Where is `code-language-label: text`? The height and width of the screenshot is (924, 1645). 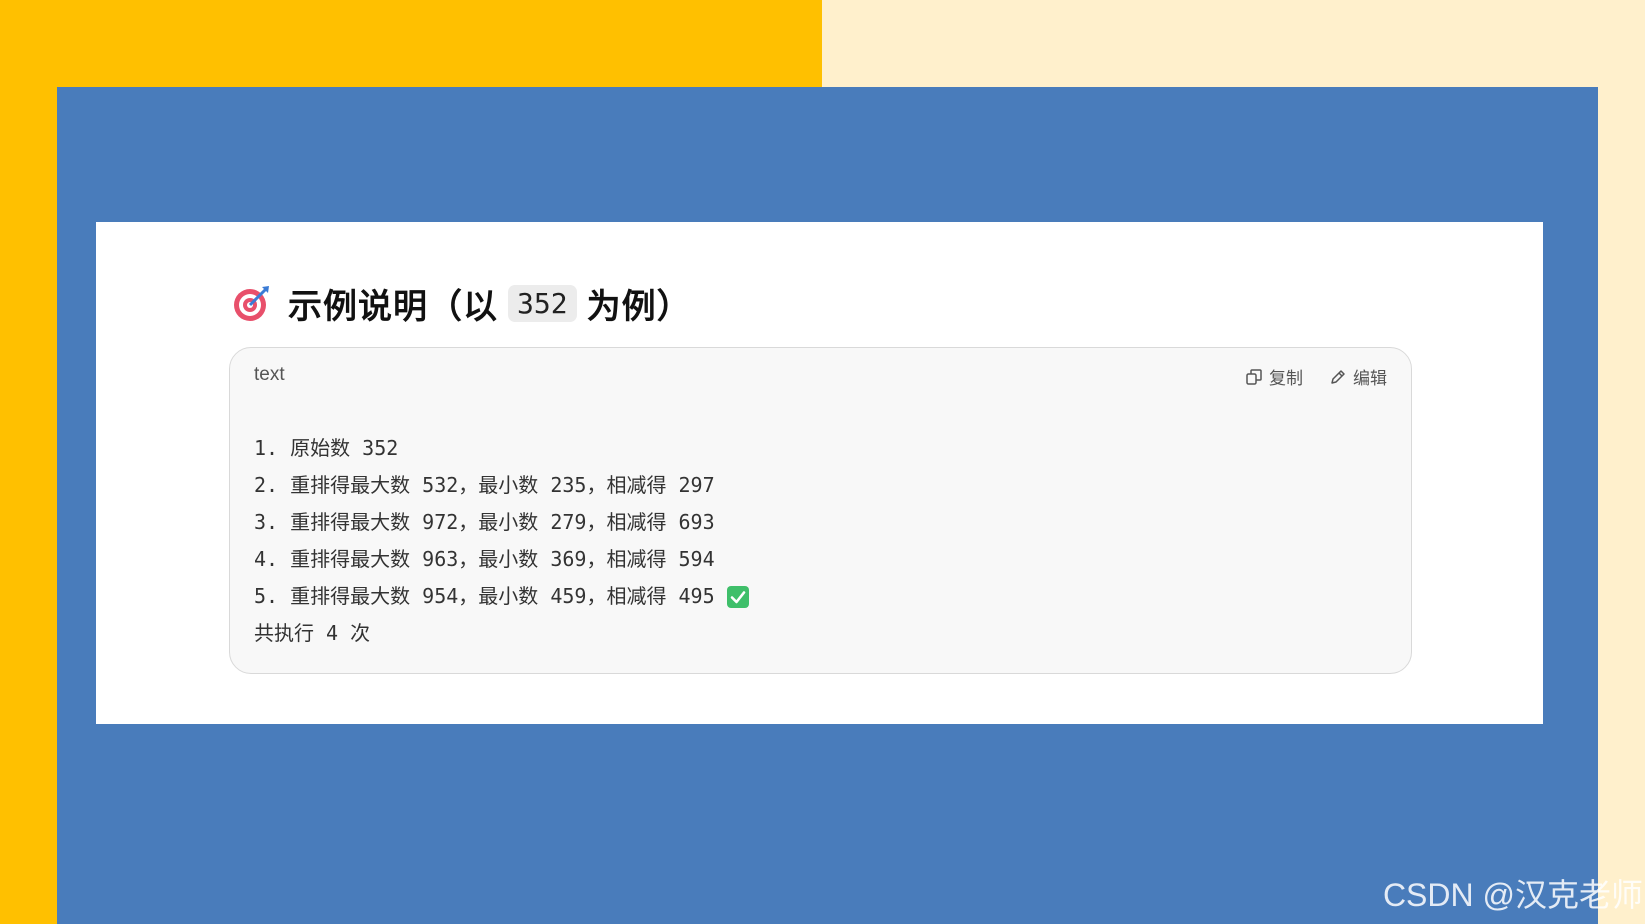 code-language-label: text is located at coordinates (269, 374).